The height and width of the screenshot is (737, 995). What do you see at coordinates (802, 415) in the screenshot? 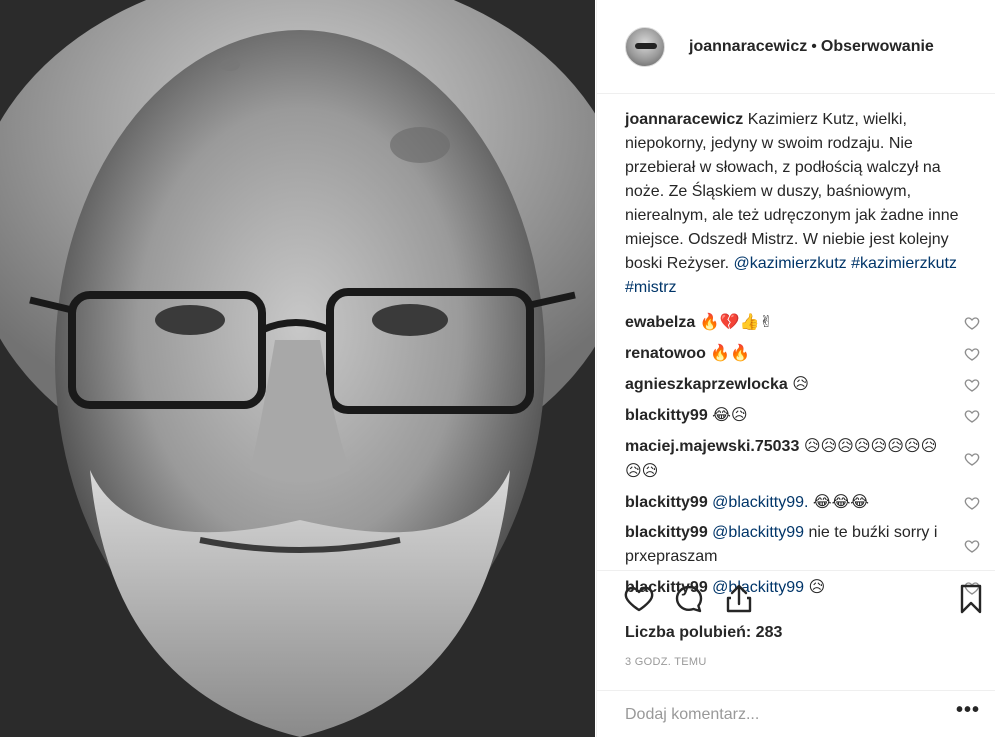
I see `comment-row: blackitty99 😂😥` at bounding box center [802, 415].